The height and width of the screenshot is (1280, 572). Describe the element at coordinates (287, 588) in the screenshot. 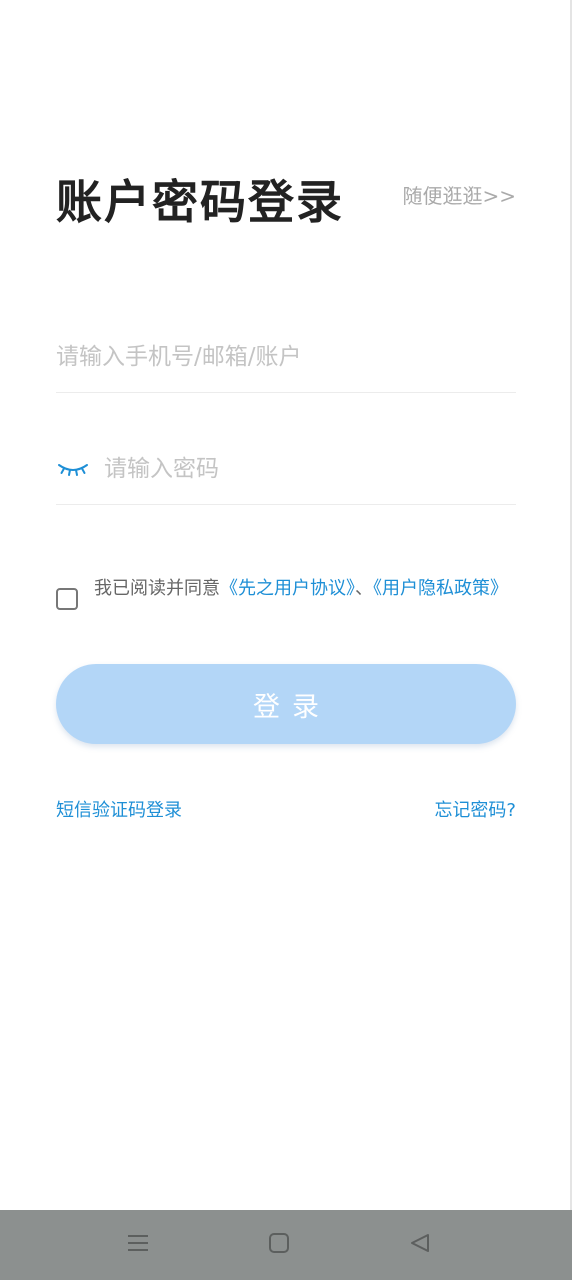

I see `user-agreement-link: 《先之用户协议》` at that location.